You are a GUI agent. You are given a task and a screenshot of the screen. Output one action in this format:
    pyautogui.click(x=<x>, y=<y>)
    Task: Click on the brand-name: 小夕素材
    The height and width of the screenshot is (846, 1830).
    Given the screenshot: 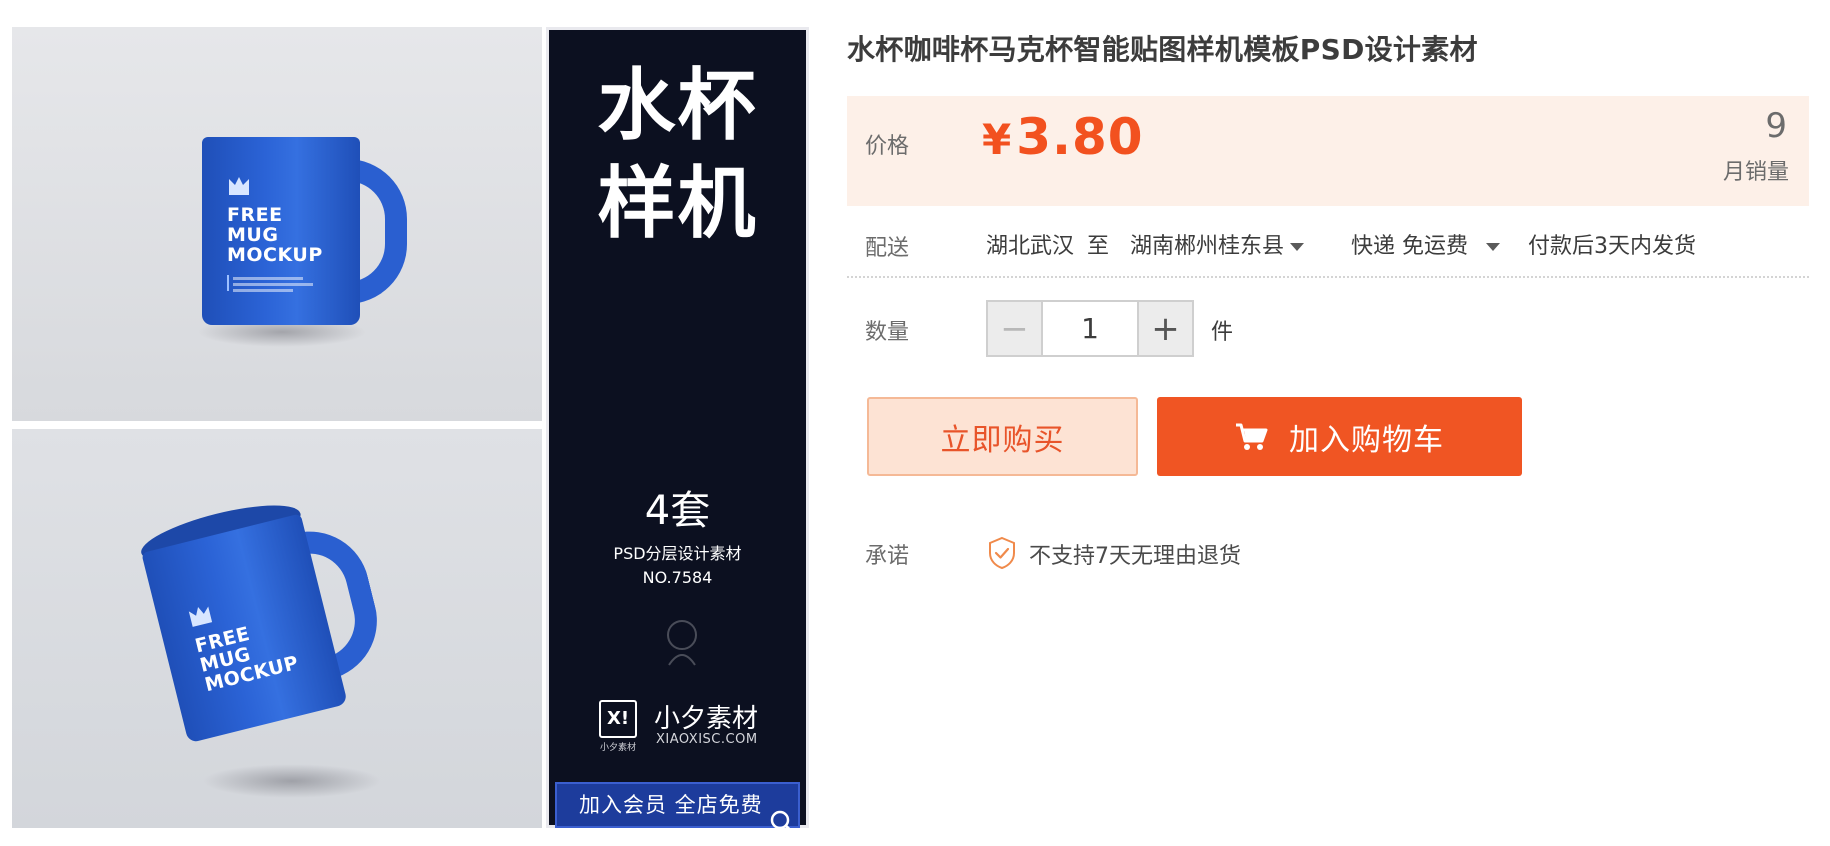 What is the action you would take?
    pyautogui.click(x=706, y=719)
    